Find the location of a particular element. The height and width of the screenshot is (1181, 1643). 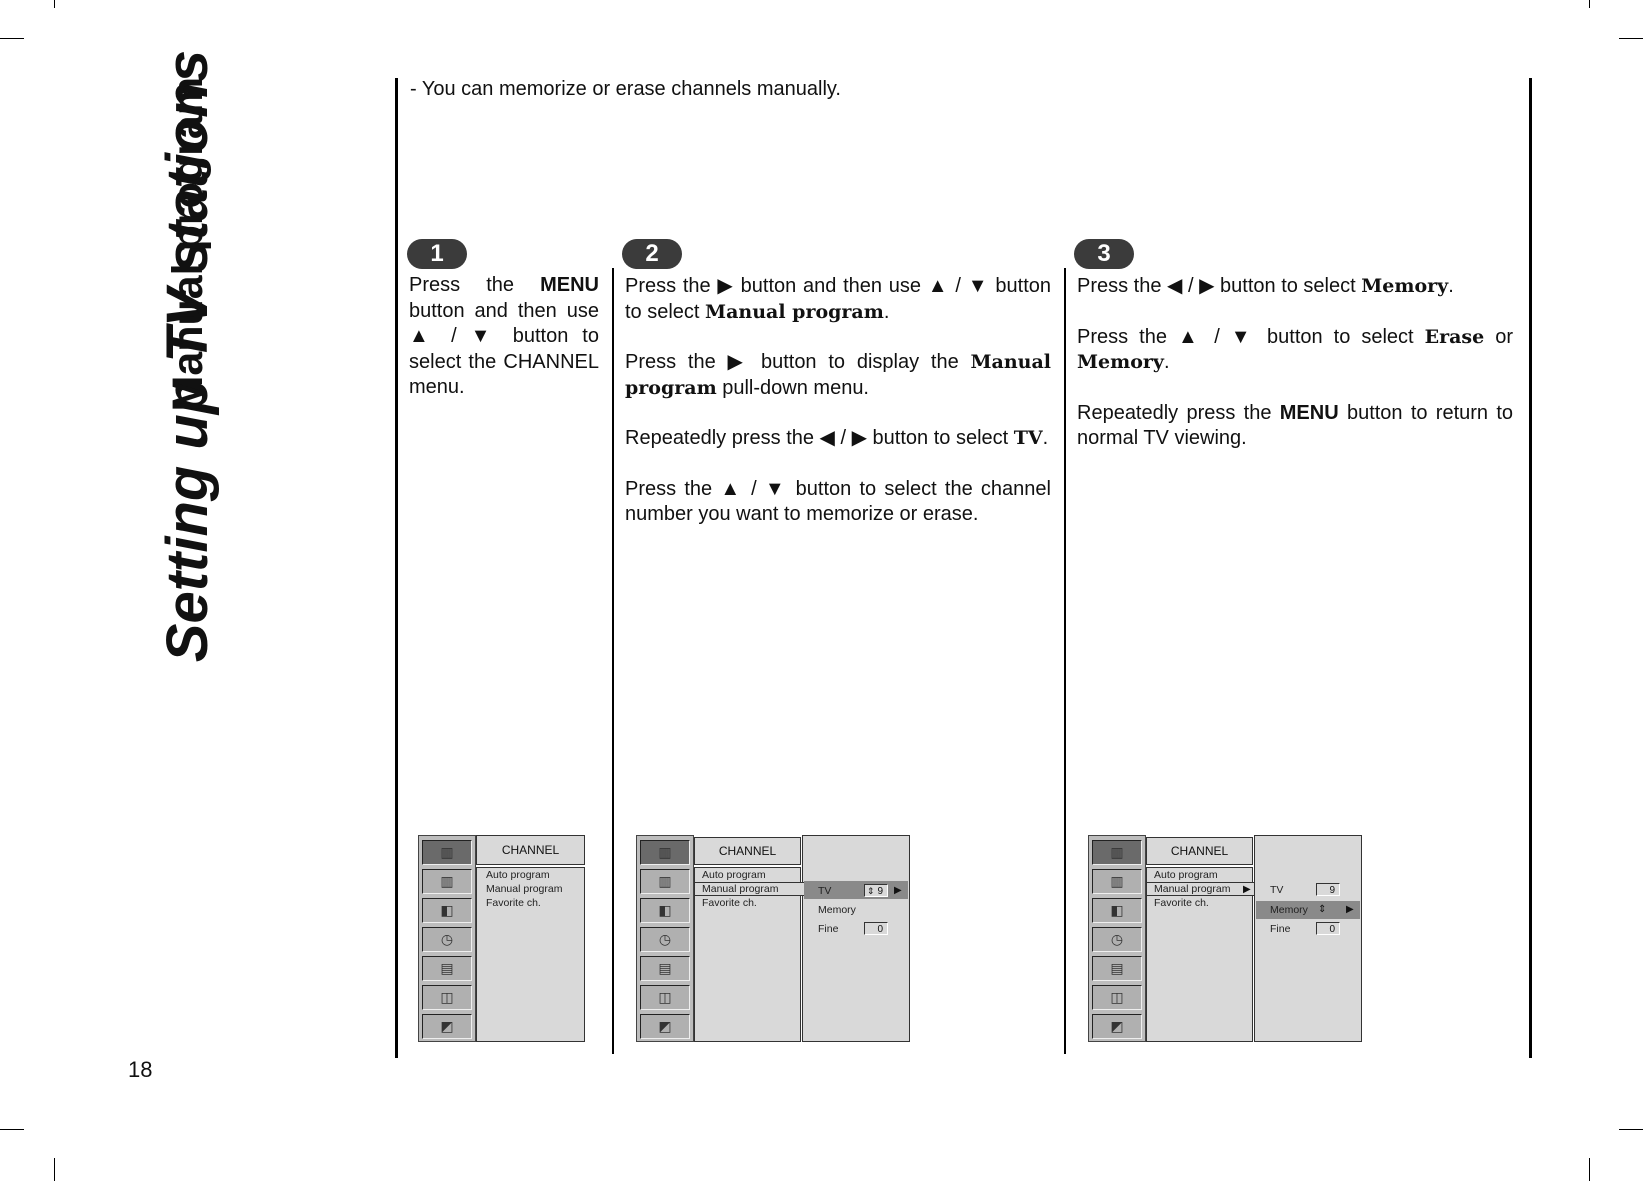

emphasis-text: Erase is located at coordinates (1454, 336).